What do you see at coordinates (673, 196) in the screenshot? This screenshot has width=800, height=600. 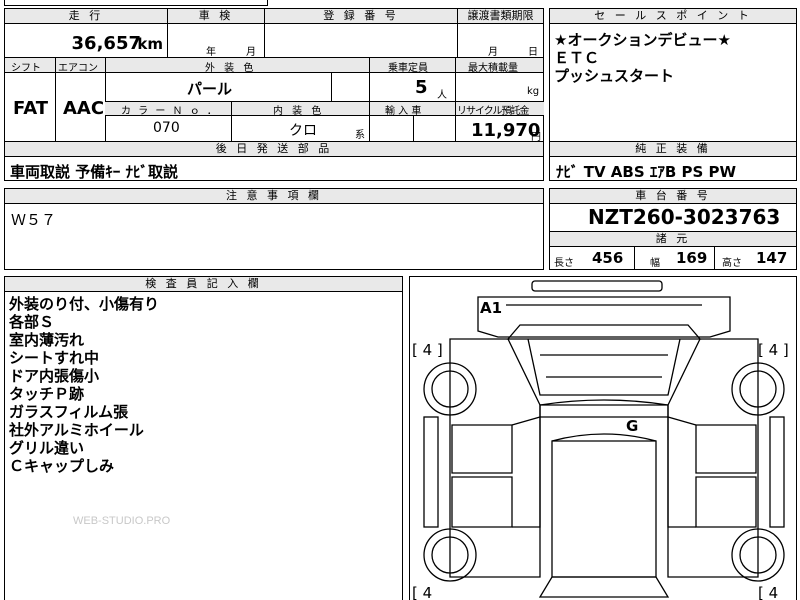 I see `chassis-header: 車 台 番 号` at bounding box center [673, 196].